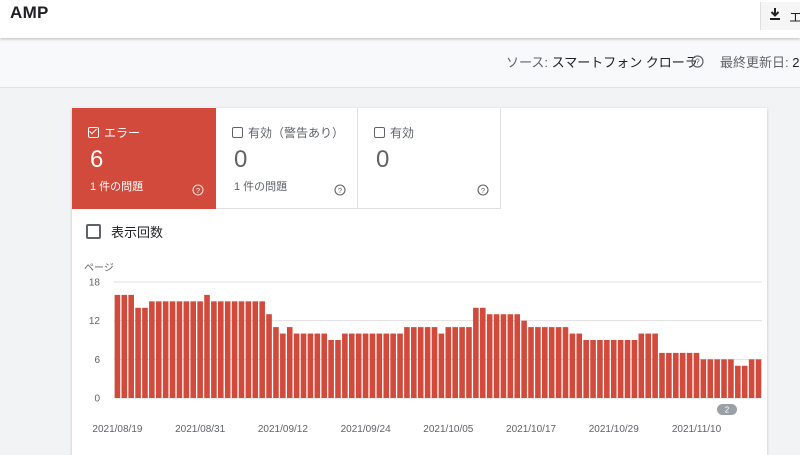 The height and width of the screenshot is (455, 800). I want to click on tile-error: エラー 6 1 件の問題 ?, so click(144, 158).